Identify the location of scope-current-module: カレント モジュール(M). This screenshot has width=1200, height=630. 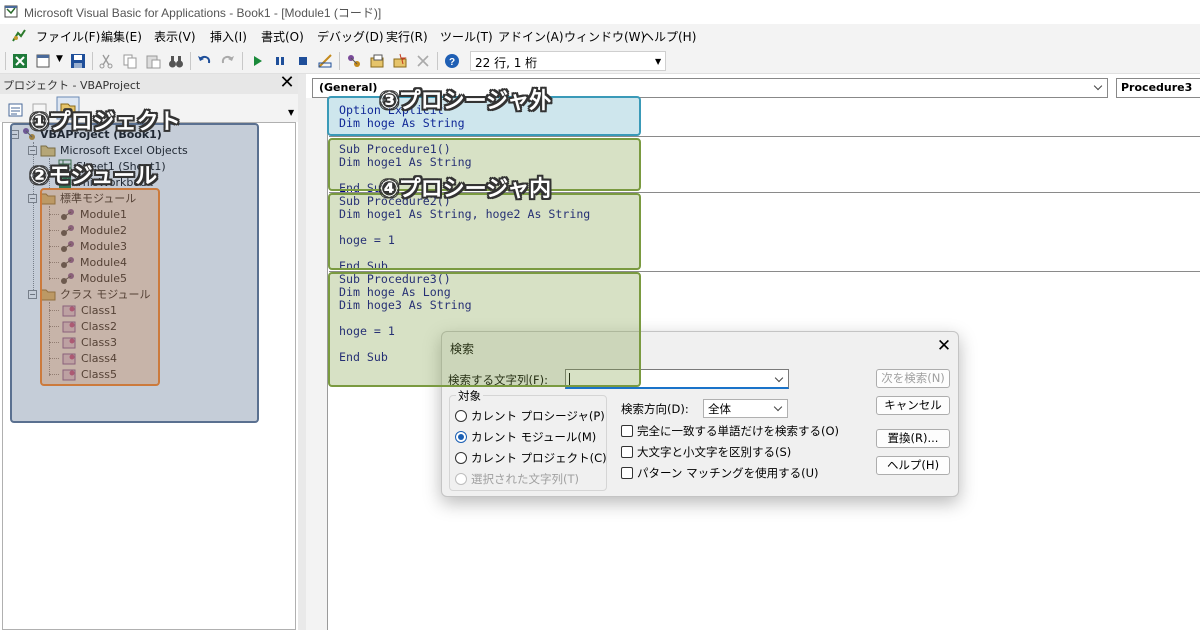
(525, 437).